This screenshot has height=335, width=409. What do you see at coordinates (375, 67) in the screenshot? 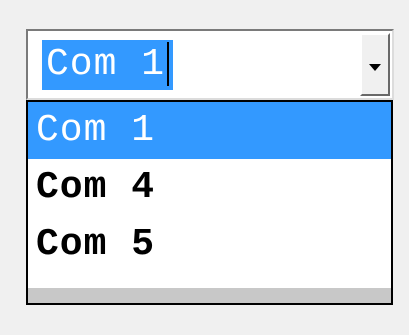
I see `chevron-down-icon` at bounding box center [375, 67].